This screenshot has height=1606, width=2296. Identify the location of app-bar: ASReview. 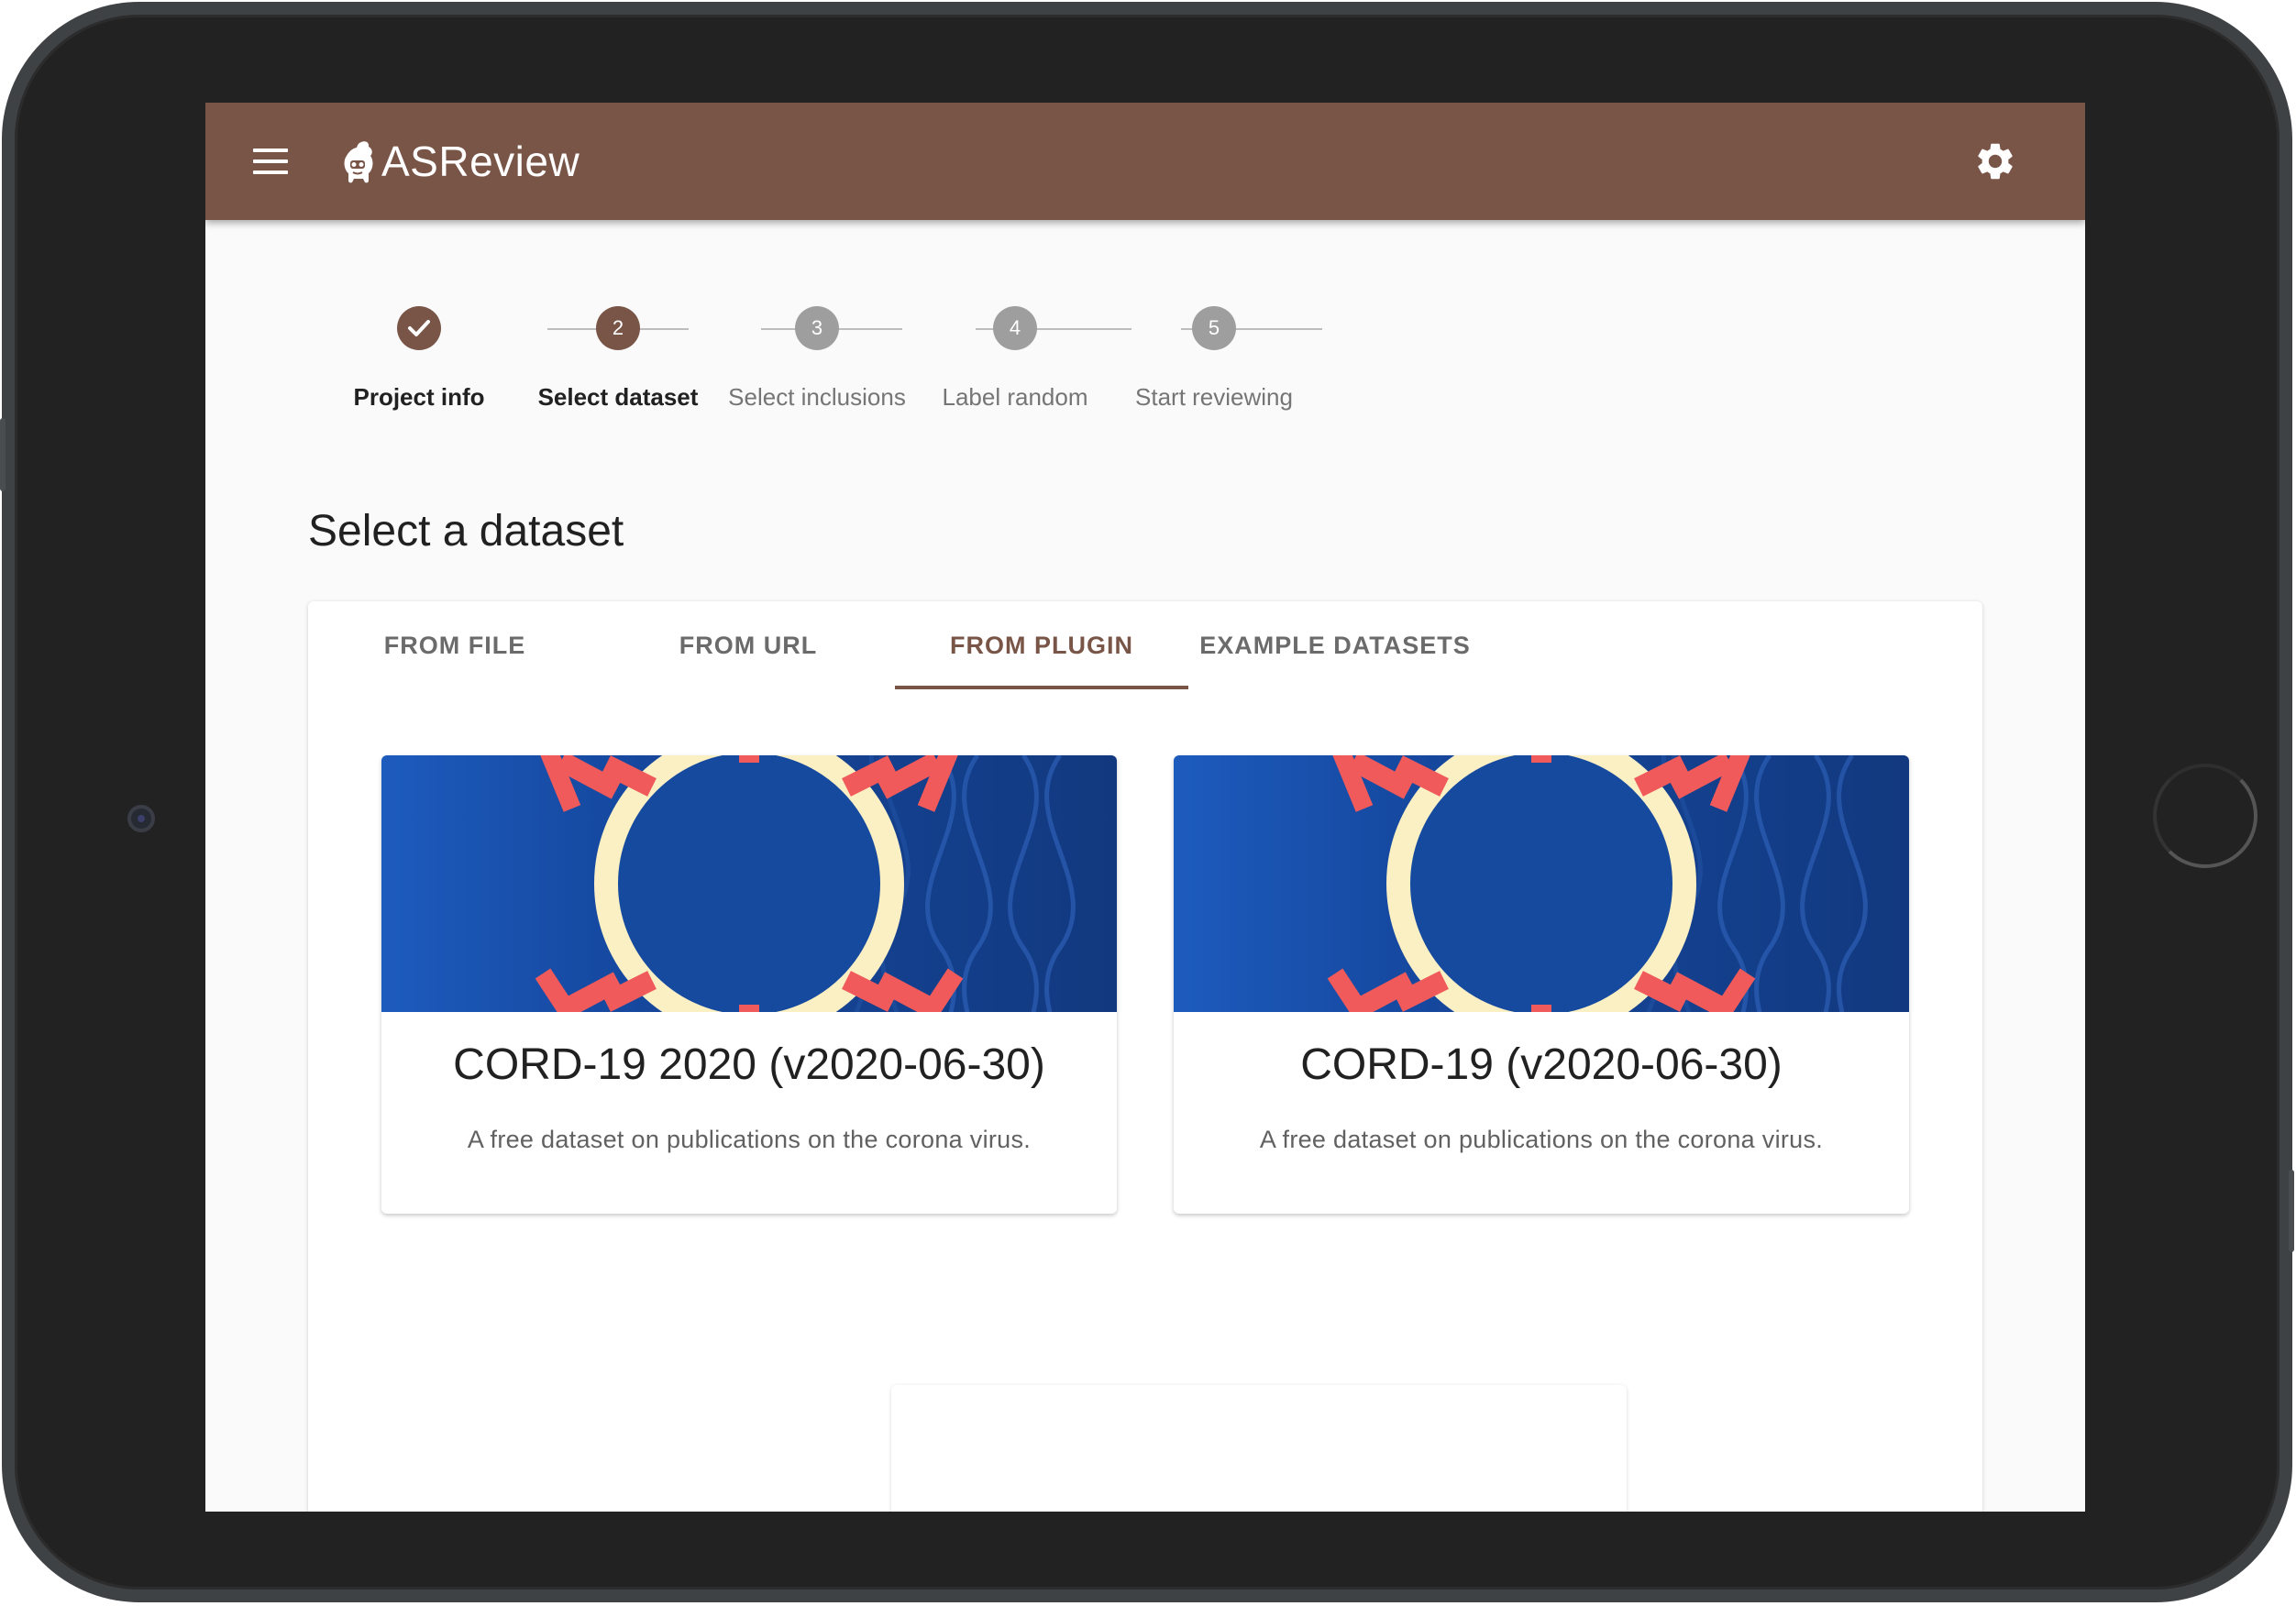
(1145, 161).